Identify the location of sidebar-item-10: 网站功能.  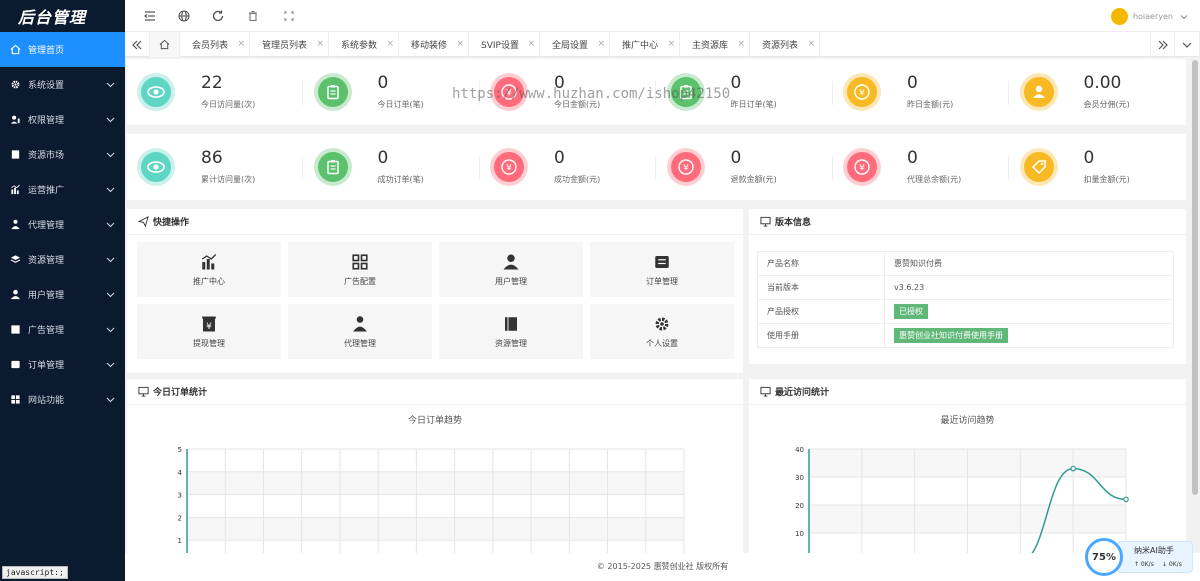
(62, 399).